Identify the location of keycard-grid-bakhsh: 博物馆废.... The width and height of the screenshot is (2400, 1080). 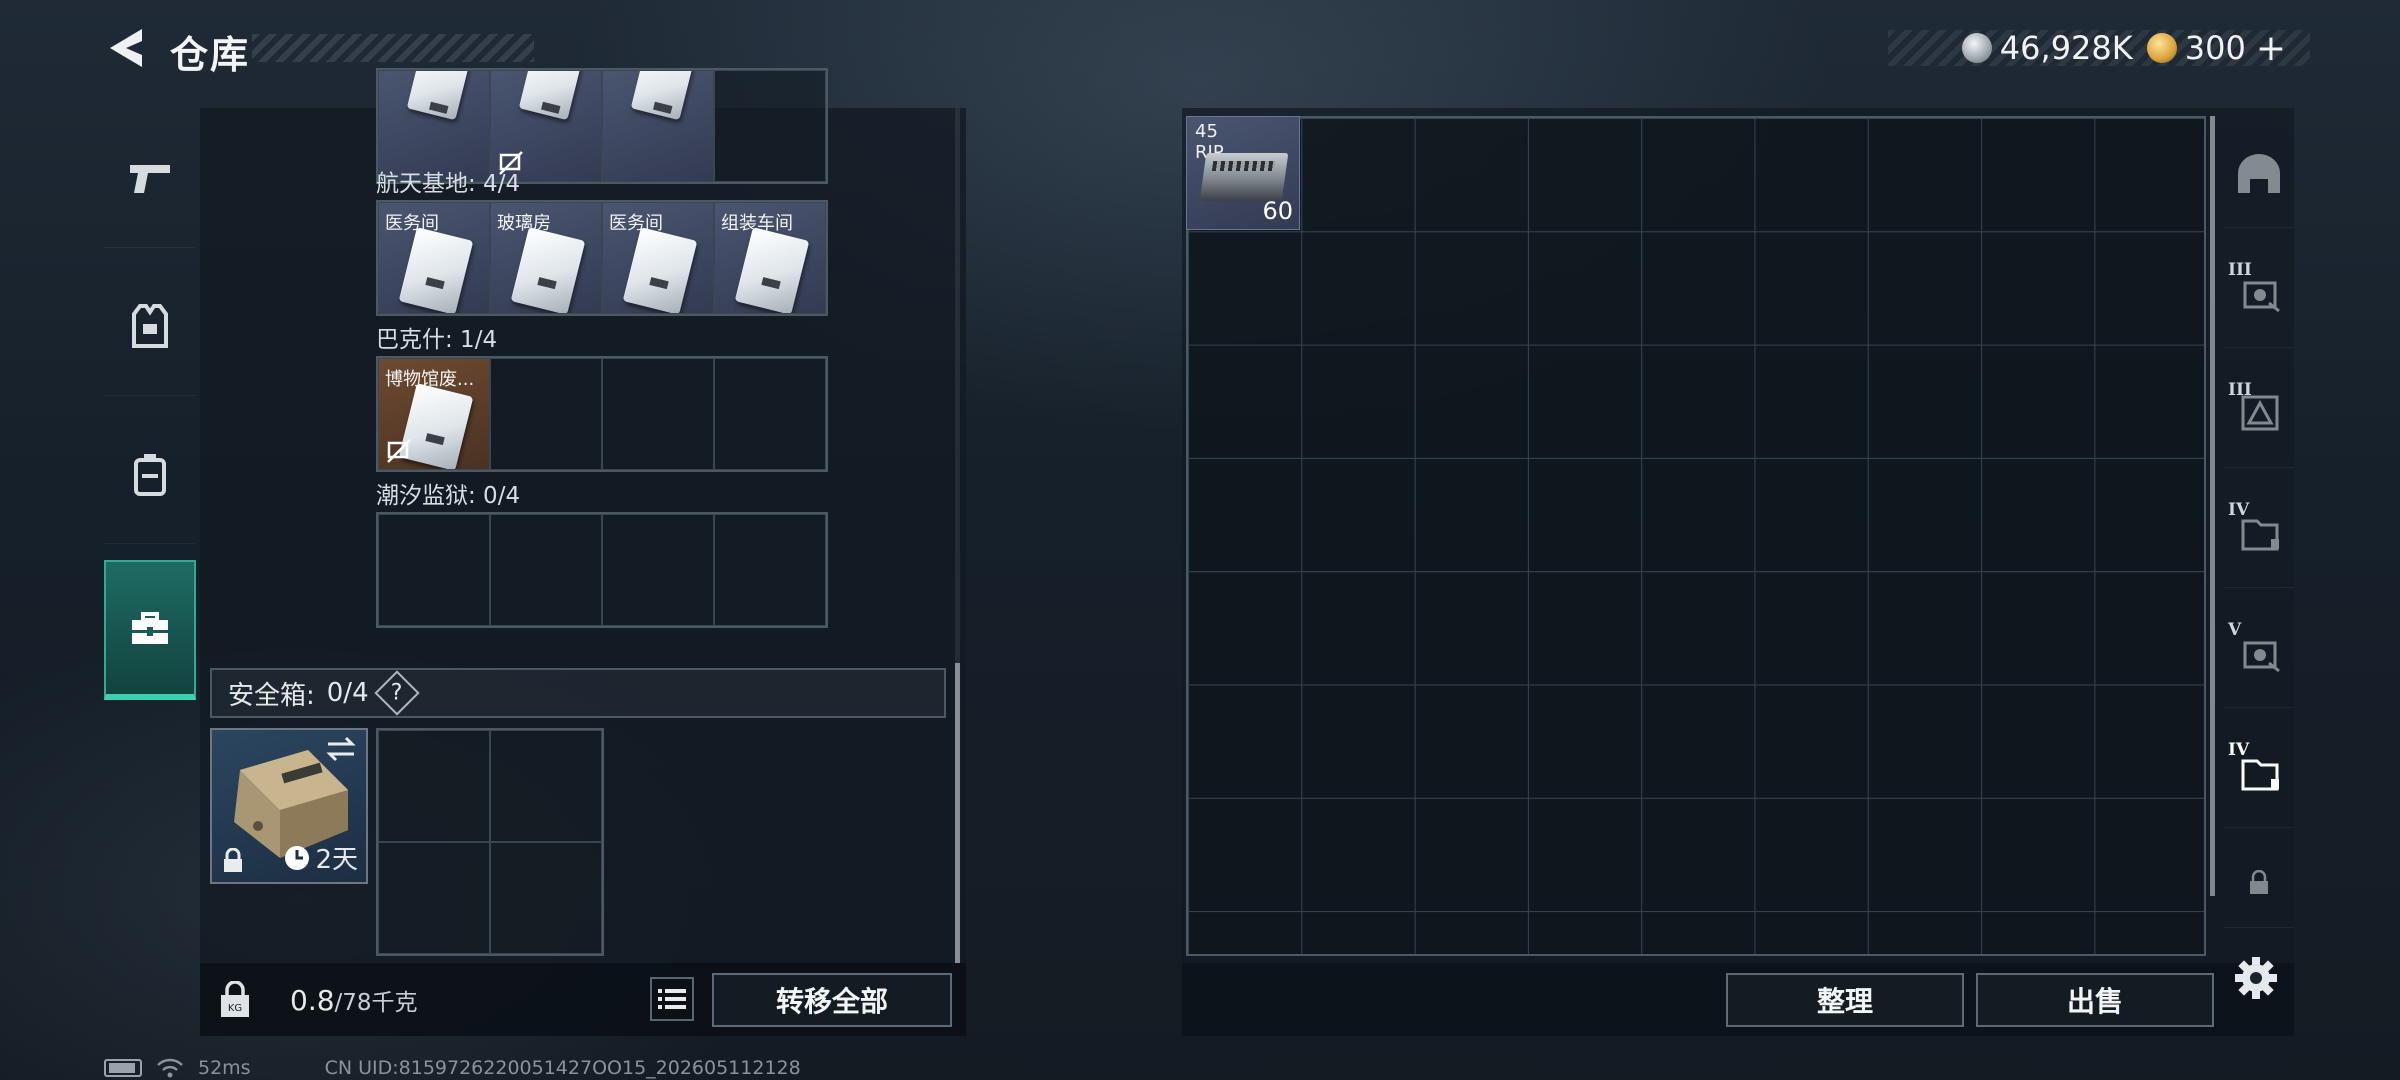
(602, 414).